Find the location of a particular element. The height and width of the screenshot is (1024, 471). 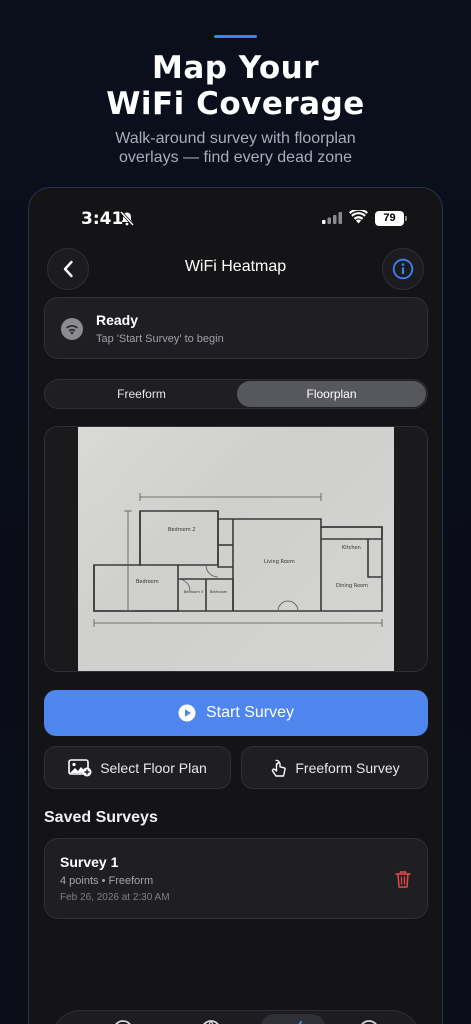

survey-name: Survey 1 is located at coordinates (89, 862).